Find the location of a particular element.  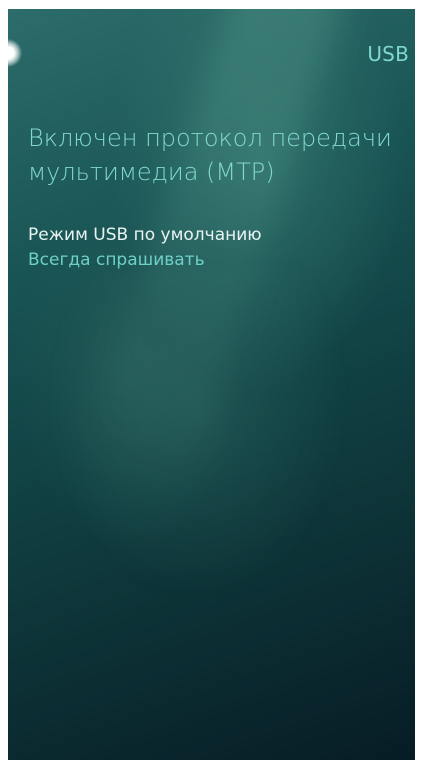

usb-mode-value: Всегда спрашивать is located at coordinates (116, 260).